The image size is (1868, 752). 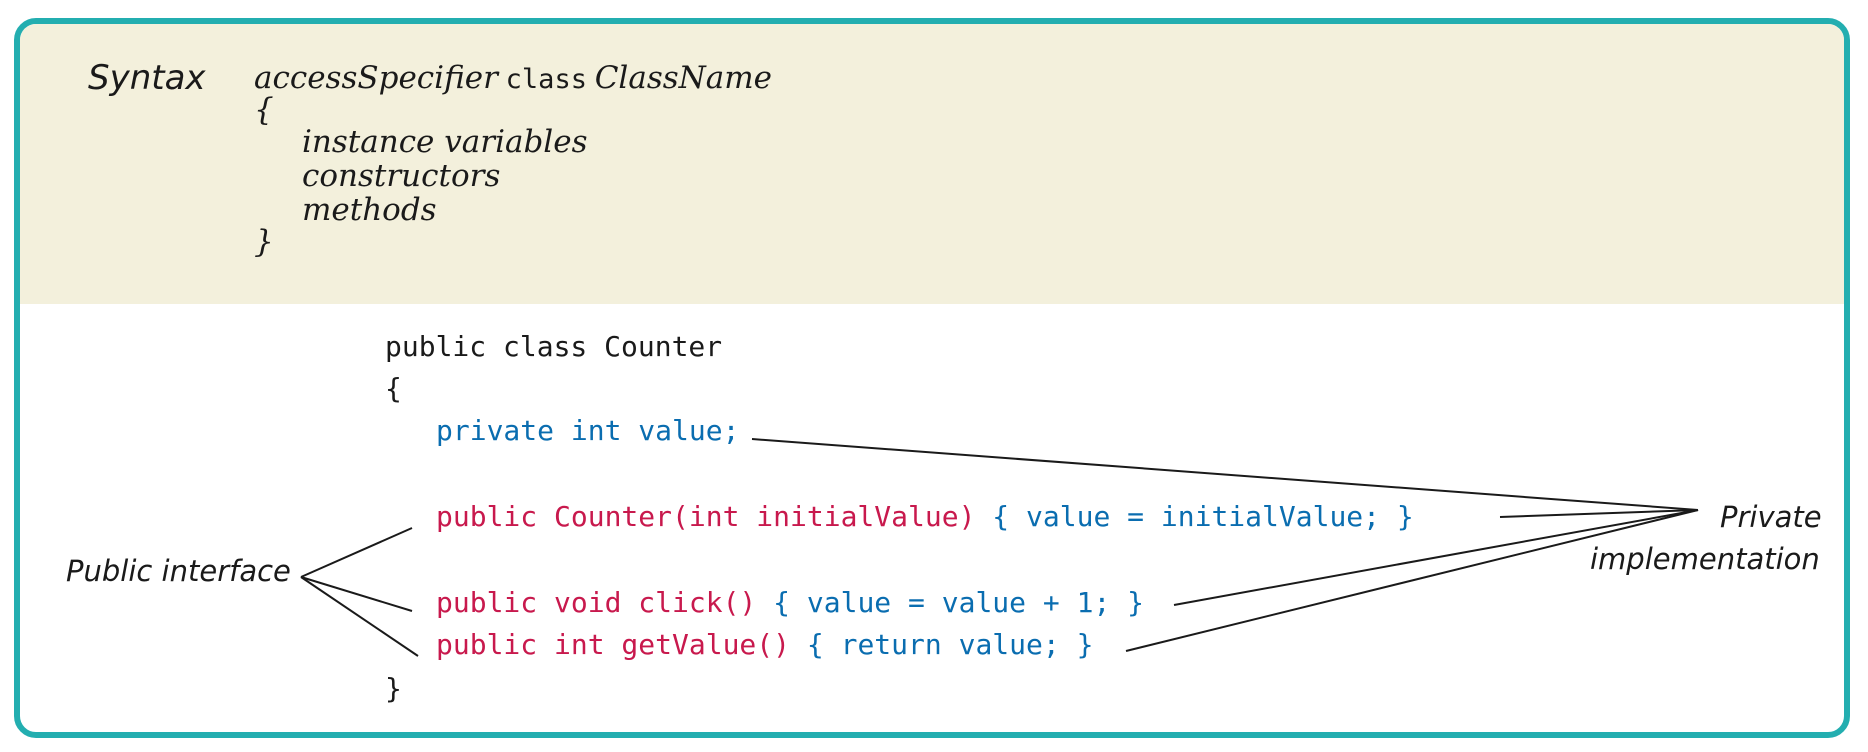 What do you see at coordinates (1436, 557) in the screenshot?
I see `private-leader-click` at bounding box center [1436, 557].